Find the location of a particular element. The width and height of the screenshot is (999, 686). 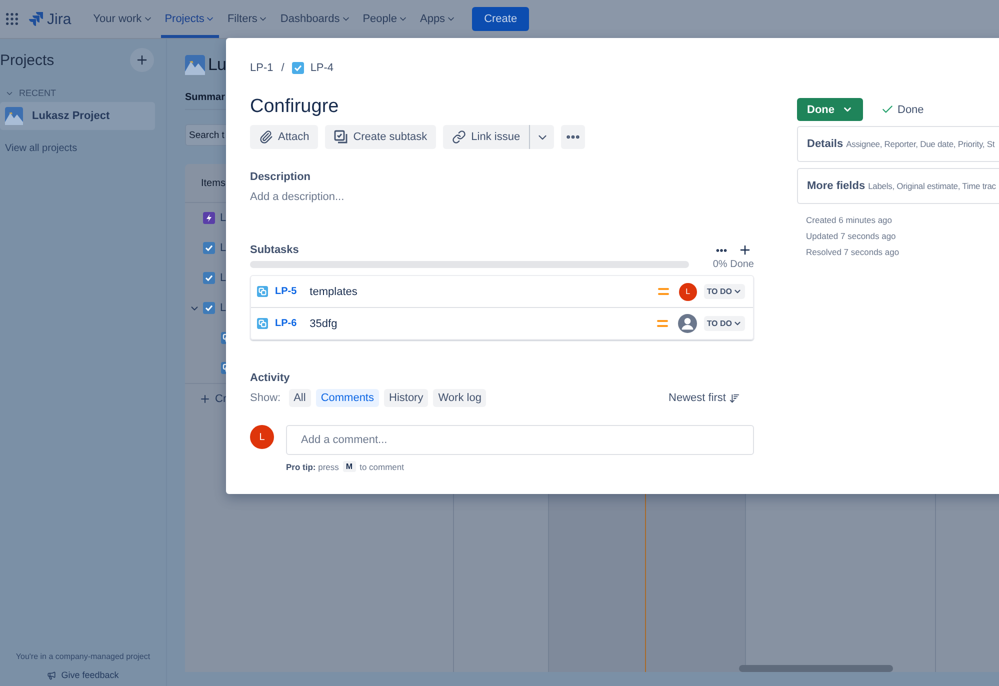

pro-tip-text: to comment is located at coordinates (382, 467).